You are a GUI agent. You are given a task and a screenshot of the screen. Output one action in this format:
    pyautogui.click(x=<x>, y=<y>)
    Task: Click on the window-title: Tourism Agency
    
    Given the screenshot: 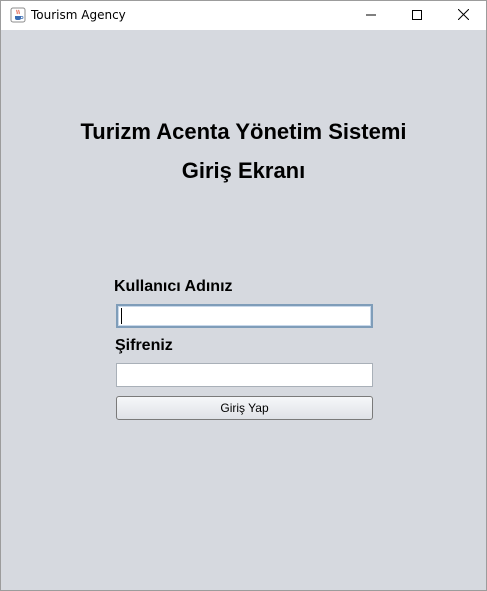 What is the action you would take?
    pyautogui.click(x=78, y=15)
    